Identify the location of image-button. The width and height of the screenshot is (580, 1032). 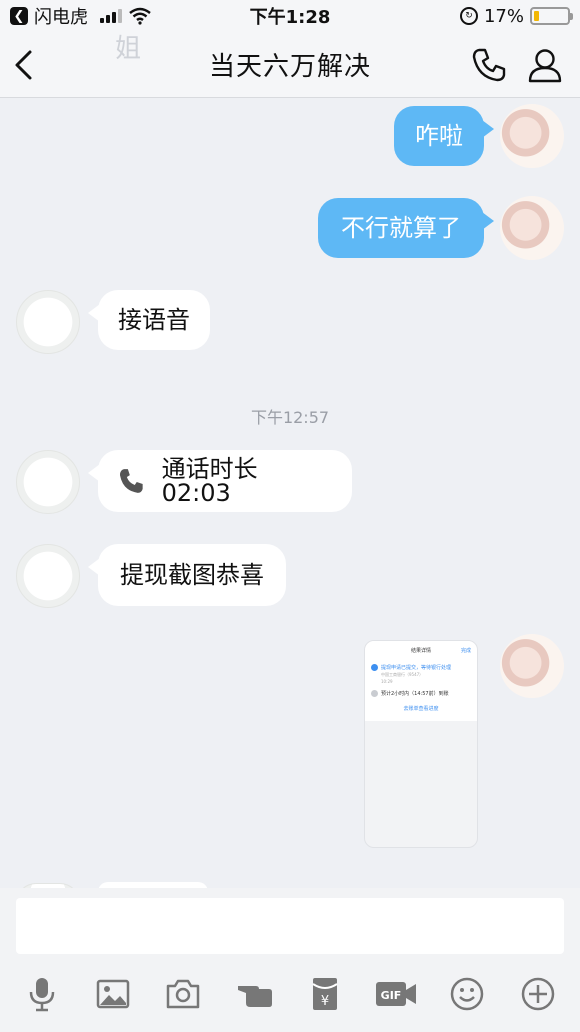
(113, 994).